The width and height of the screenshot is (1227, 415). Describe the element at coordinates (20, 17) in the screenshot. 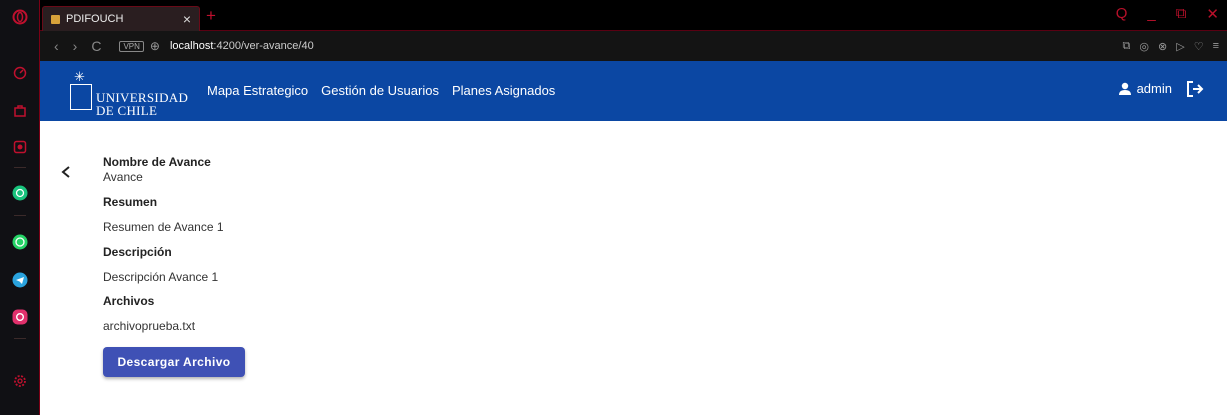

I see `opera-icon` at that location.